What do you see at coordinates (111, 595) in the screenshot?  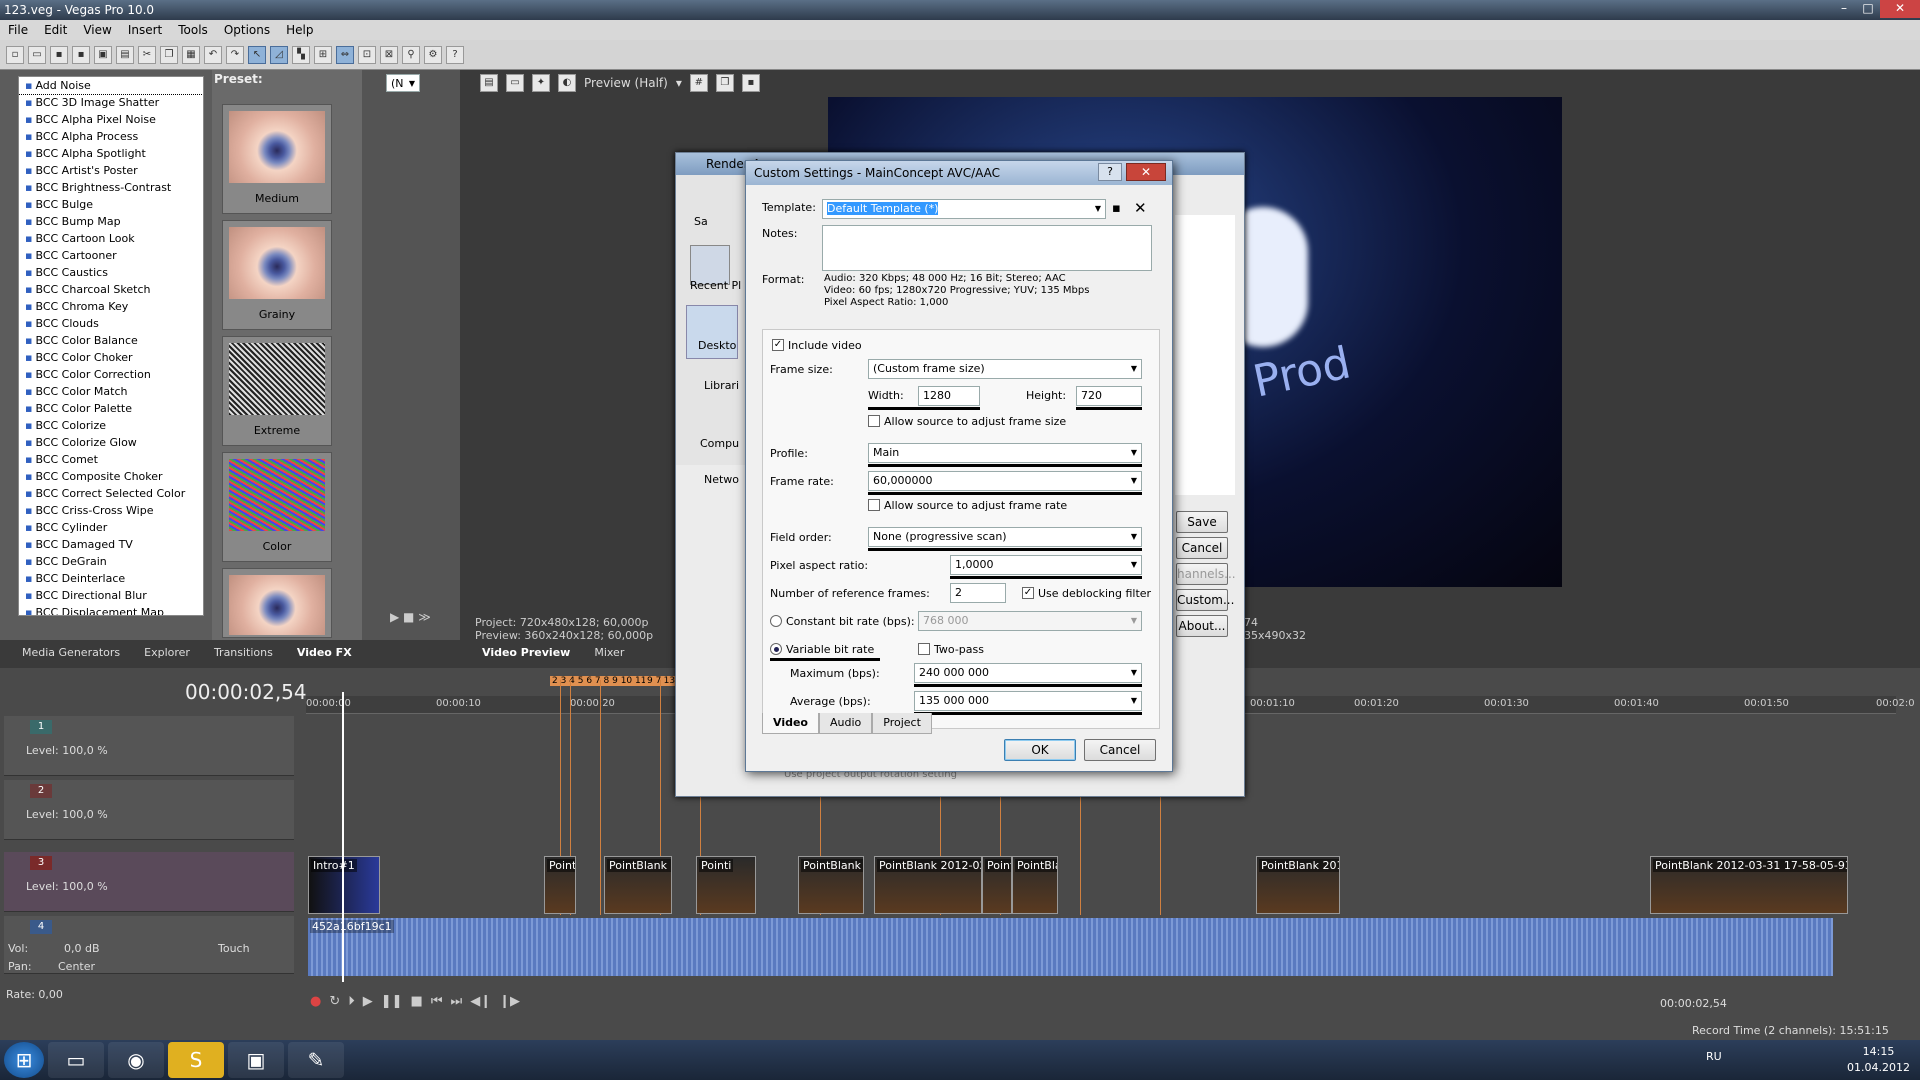 I see `fx-item: BCC Directional Blur` at bounding box center [111, 595].